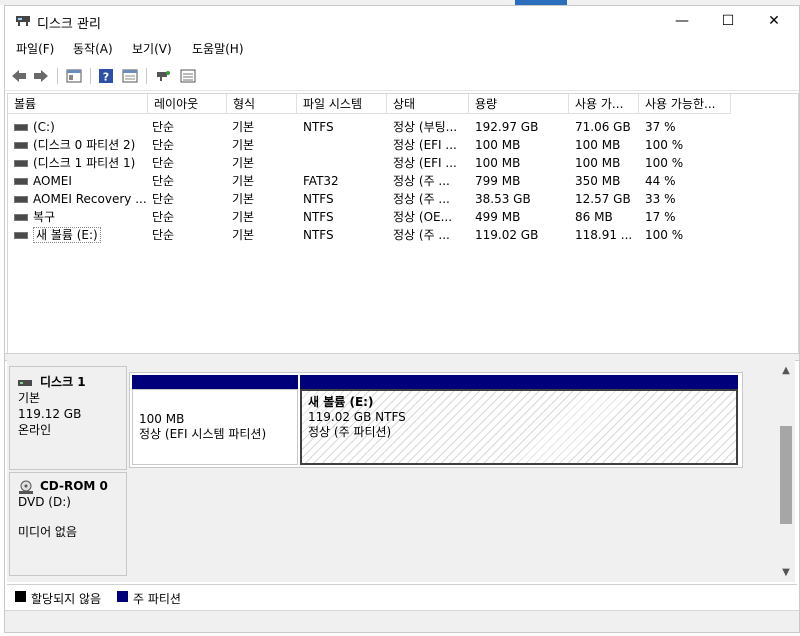  Describe the element at coordinates (44, 217) in the screenshot. I see `volume-name: 복구` at that location.